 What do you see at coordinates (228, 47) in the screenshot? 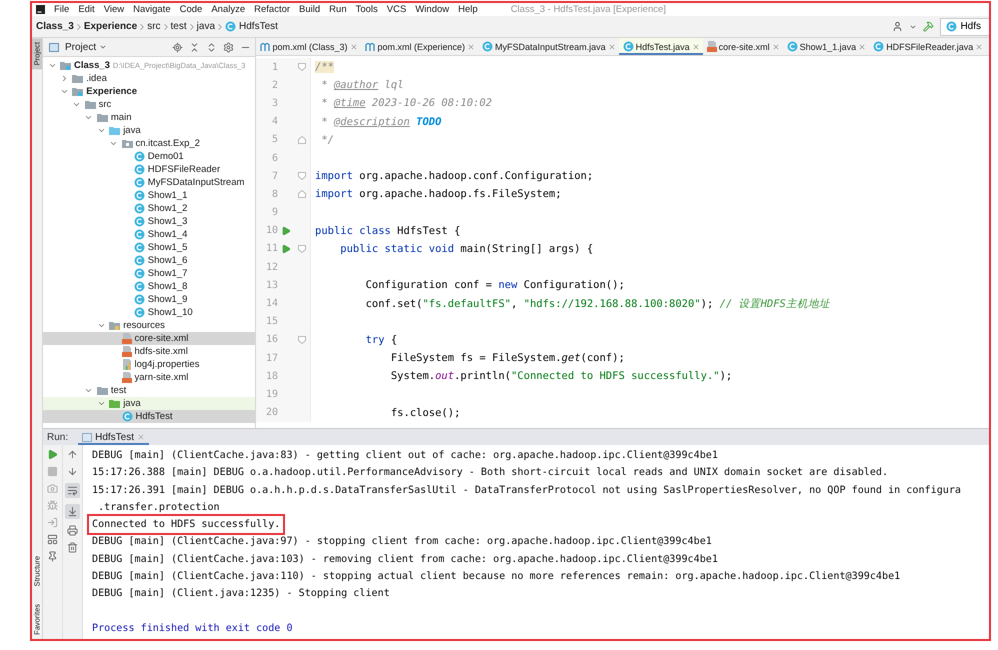
I see `settings-icon` at bounding box center [228, 47].